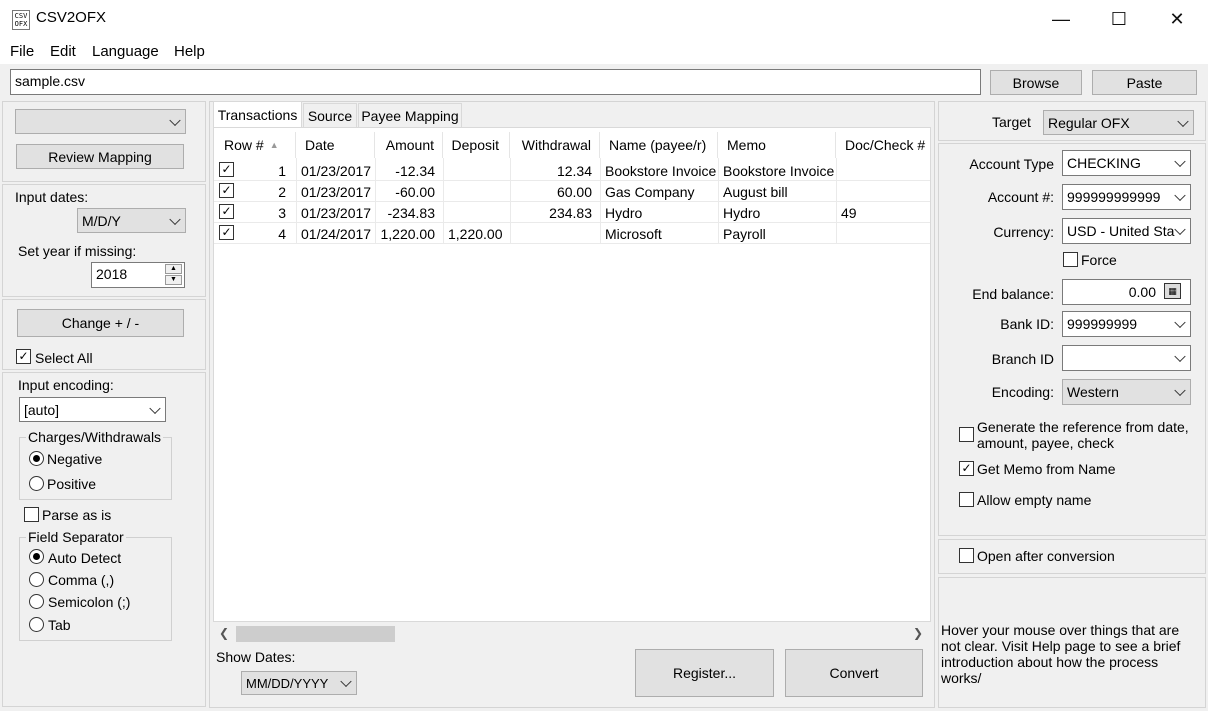  What do you see at coordinates (966, 499) in the screenshot?
I see `allow-empty-name-checkbox` at bounding box center [966, 499].